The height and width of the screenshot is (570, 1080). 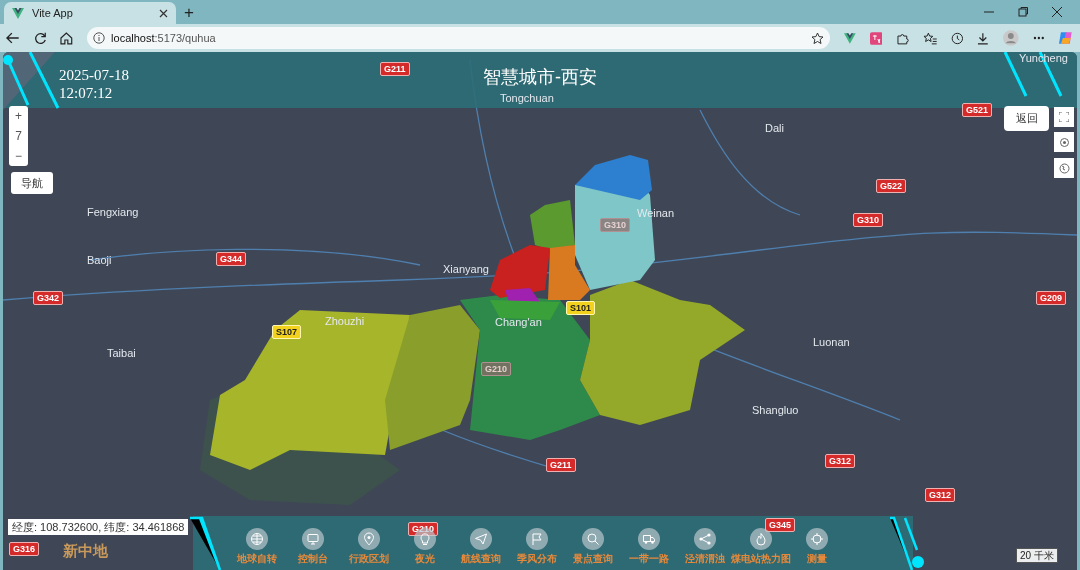 I want to click on home-icon, so click(x=67, y=38).